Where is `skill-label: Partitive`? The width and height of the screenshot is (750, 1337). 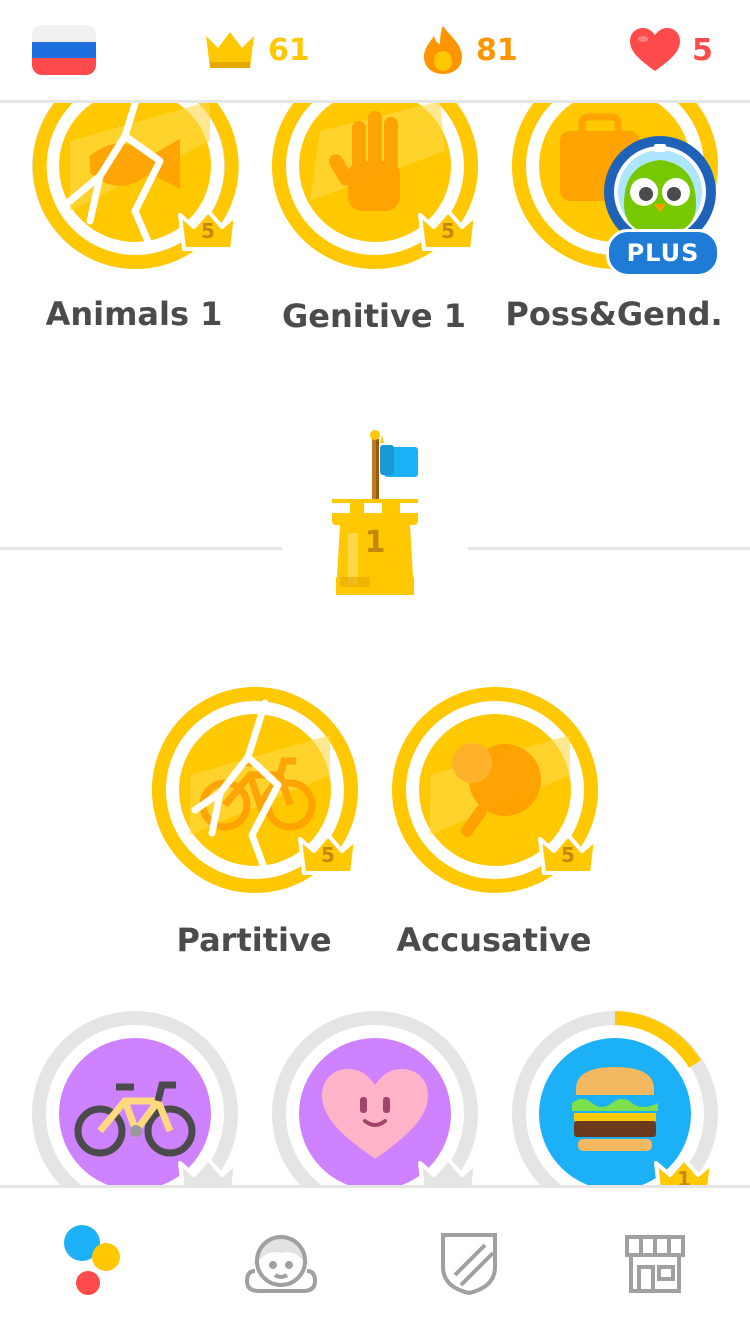 skill-label: Partitive is located at coordinates (254, 940).